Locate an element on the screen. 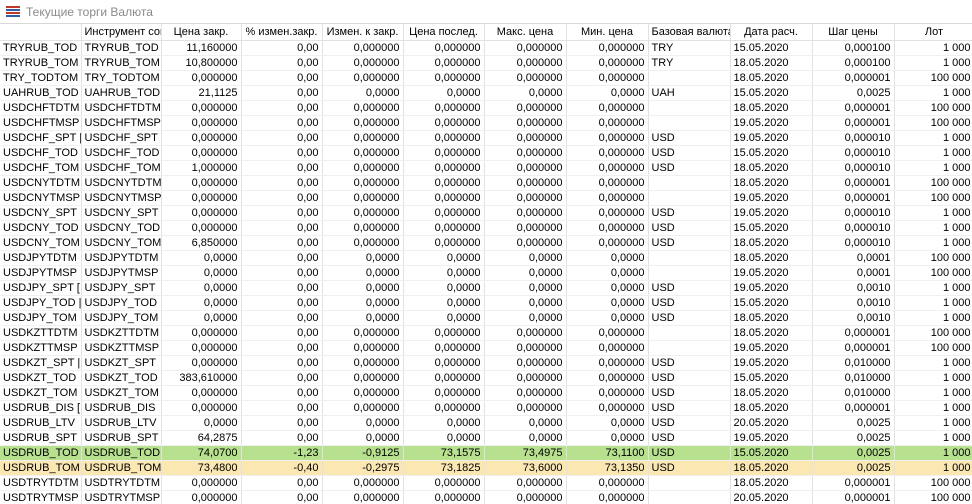 The width and height of the screenshot is (972, 504). column-header-max-price: Макс. цена is located at coordinates (525, 32).